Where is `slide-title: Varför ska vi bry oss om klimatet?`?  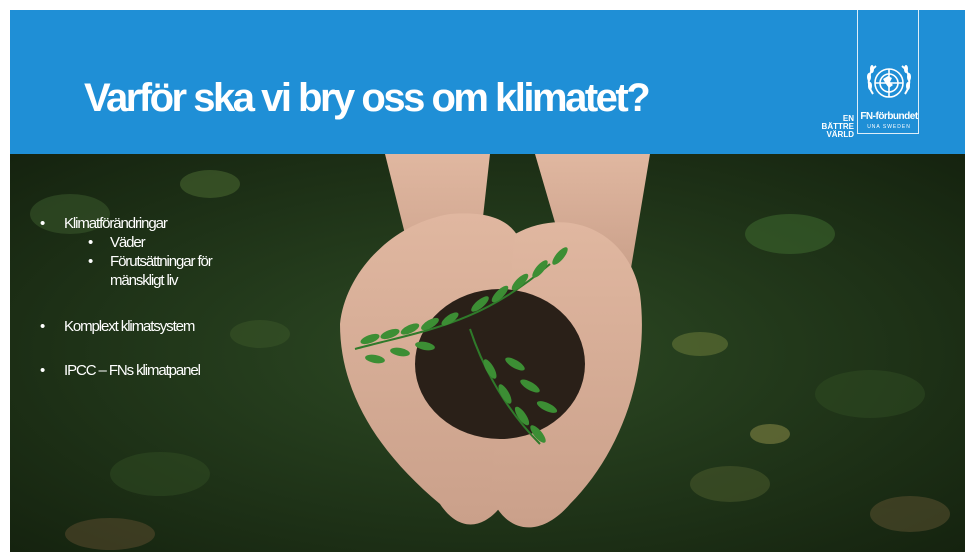 slide-title: Varför ska vi bry oss om klimatet? is located at coordinates (367, 98).